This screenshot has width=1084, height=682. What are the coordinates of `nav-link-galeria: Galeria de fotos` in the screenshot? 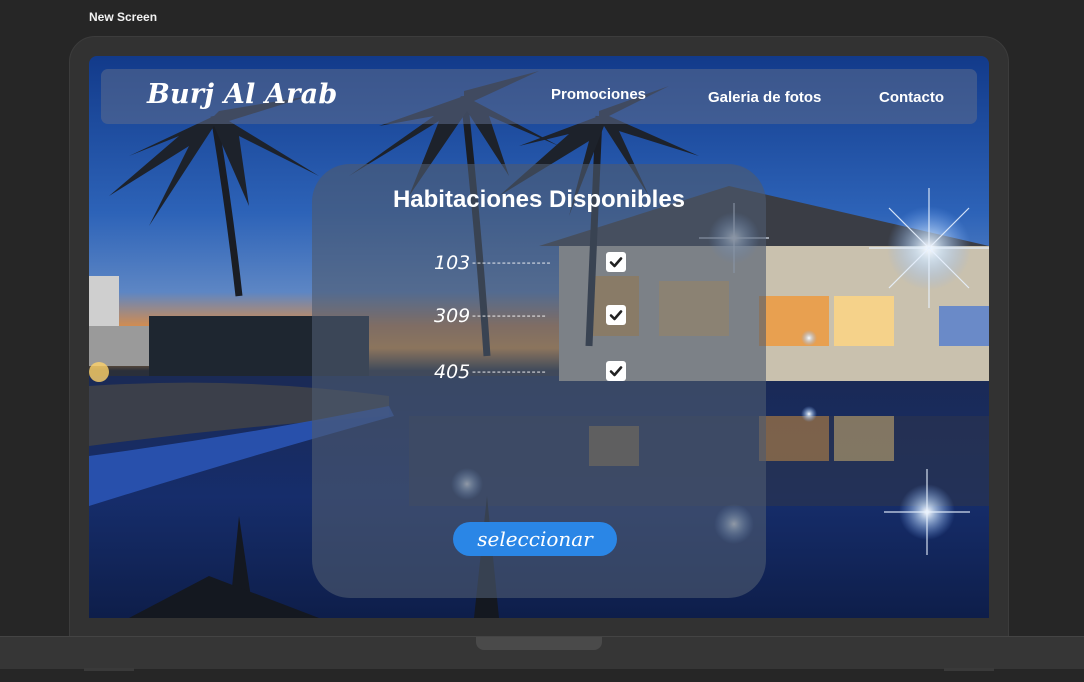 It's located at (764, 97).